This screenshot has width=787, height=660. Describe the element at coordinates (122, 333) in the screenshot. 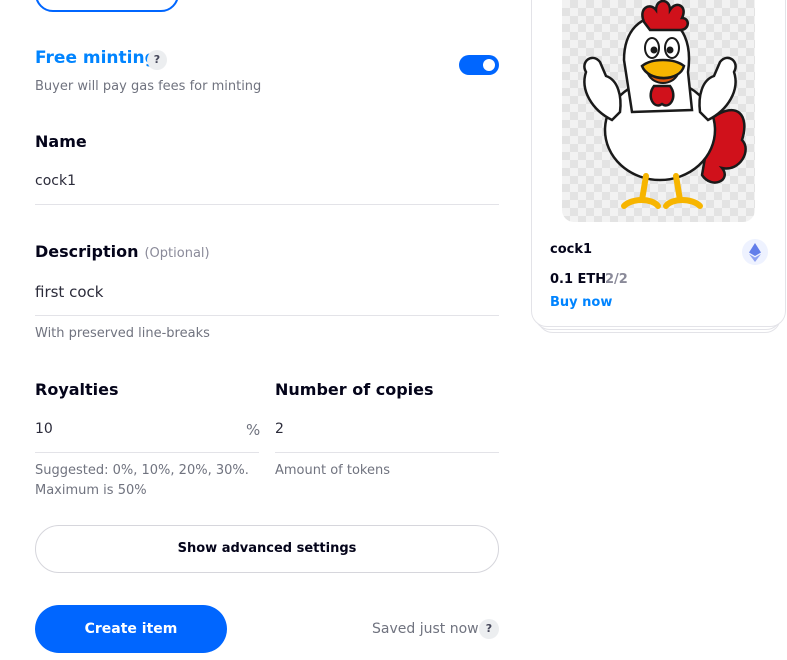

I see `description-hint: With preserved line-breaks` at that location.